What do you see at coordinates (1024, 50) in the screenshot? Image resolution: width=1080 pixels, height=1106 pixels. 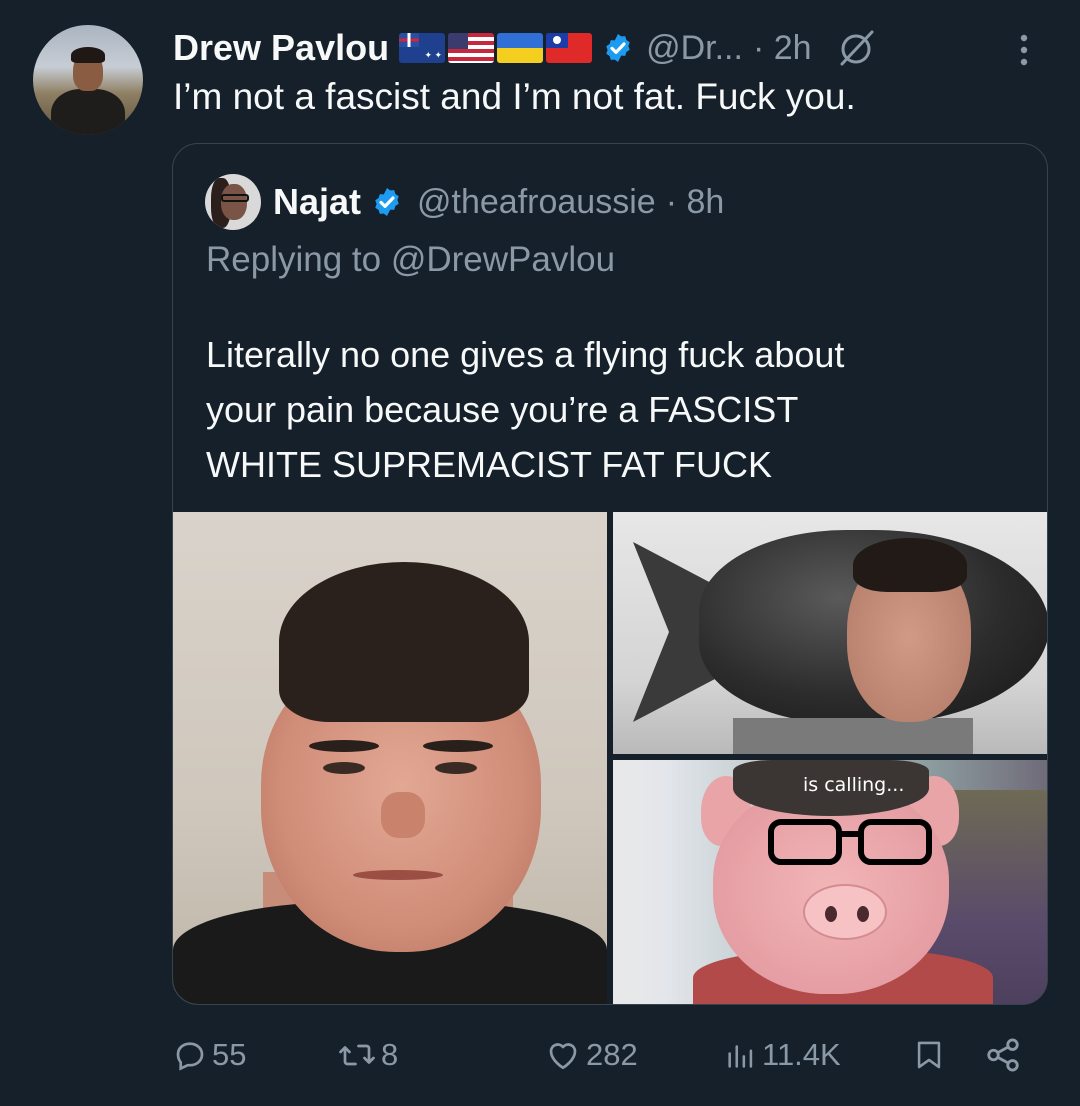 I see `more-options-icon` at bounding box center [1024, 50].